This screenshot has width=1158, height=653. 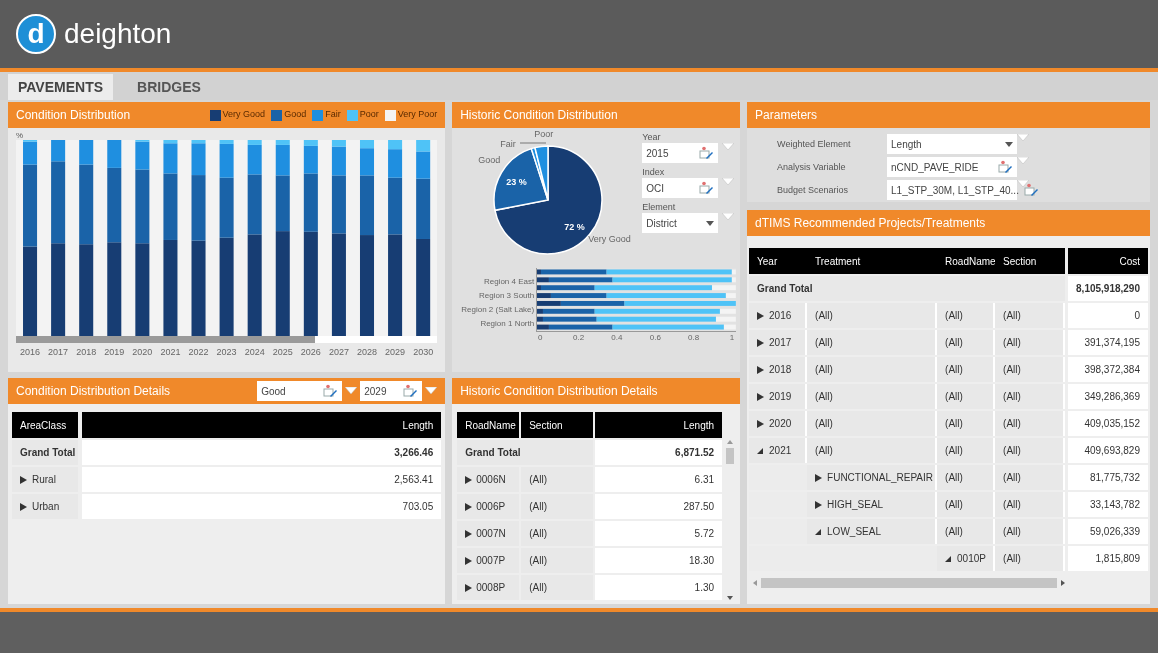 What do you see at coordinates (730, 598) in the screenshot?
I see `scroll-down-icon` at bounding box center [730, 598].